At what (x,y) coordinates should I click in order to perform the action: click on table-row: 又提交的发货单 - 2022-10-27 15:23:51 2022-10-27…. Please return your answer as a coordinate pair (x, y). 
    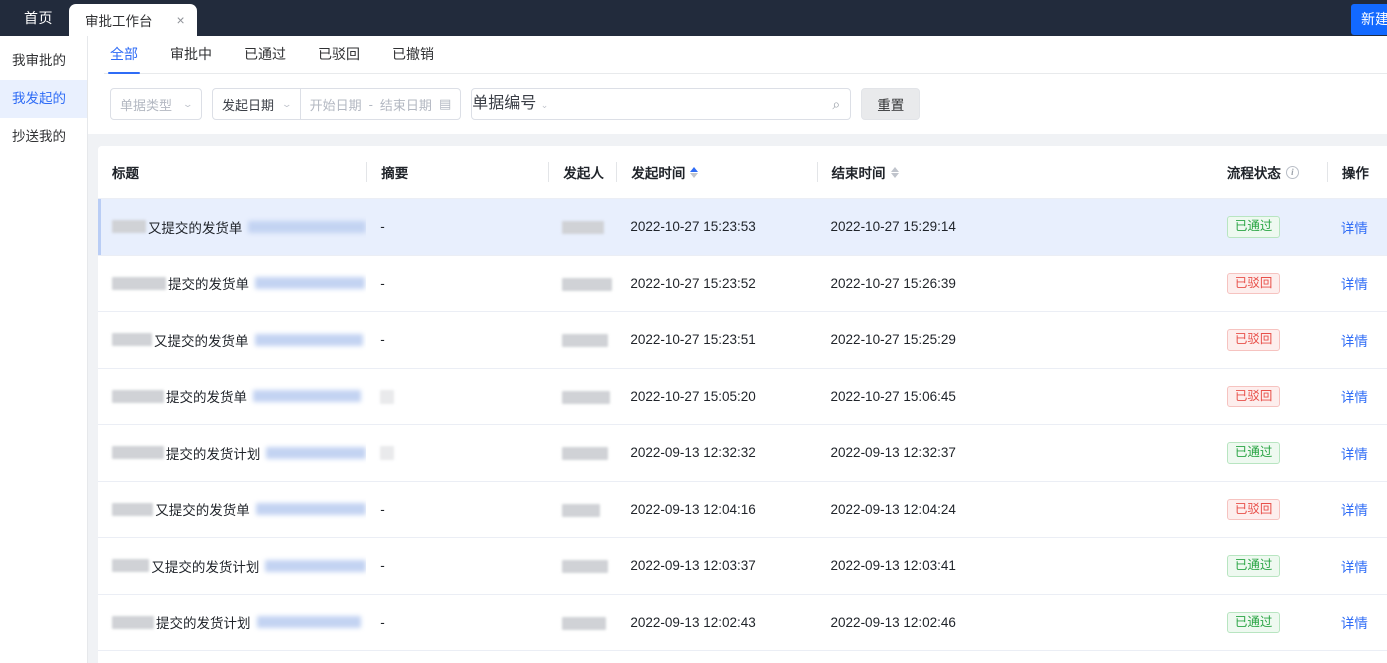
    Looking at the image, I should click on (742, 340).